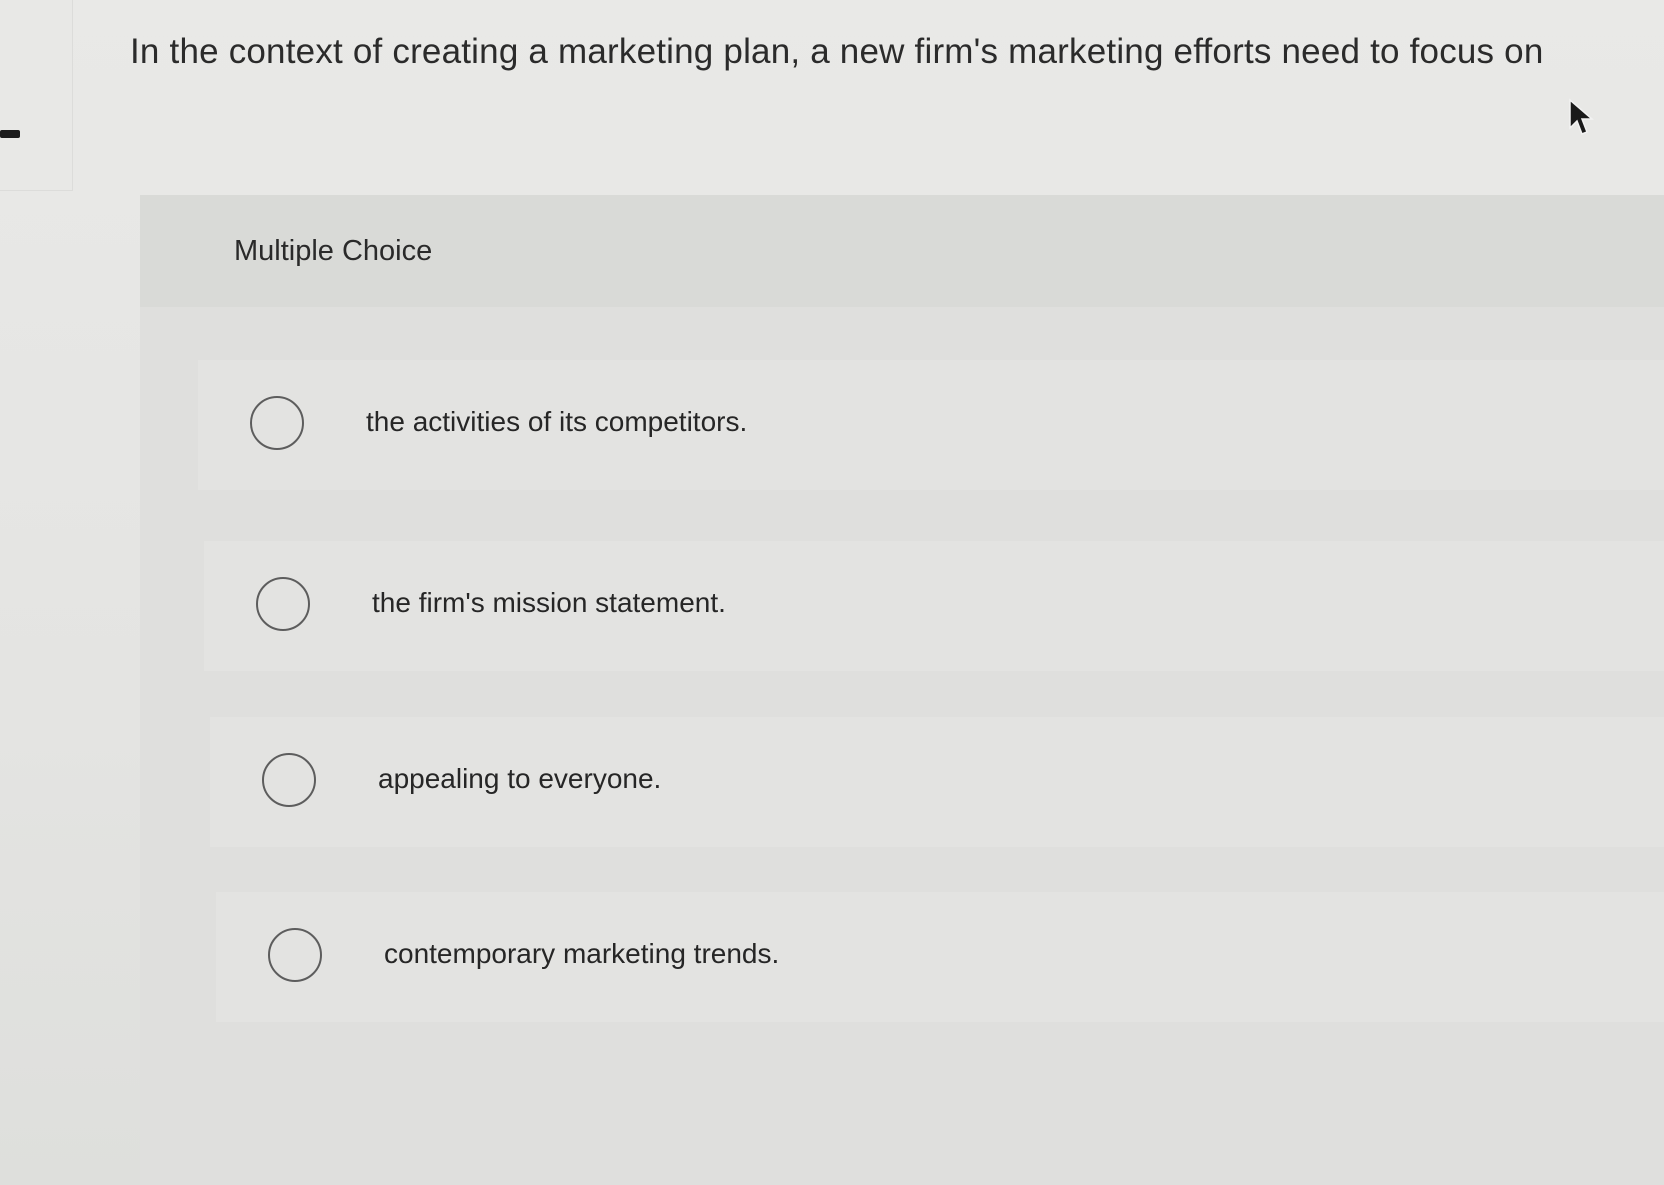 This screenshot has height=1185, width=1664. I want to click on answer-option-label: the activities of its competitors., so click(557, 421).